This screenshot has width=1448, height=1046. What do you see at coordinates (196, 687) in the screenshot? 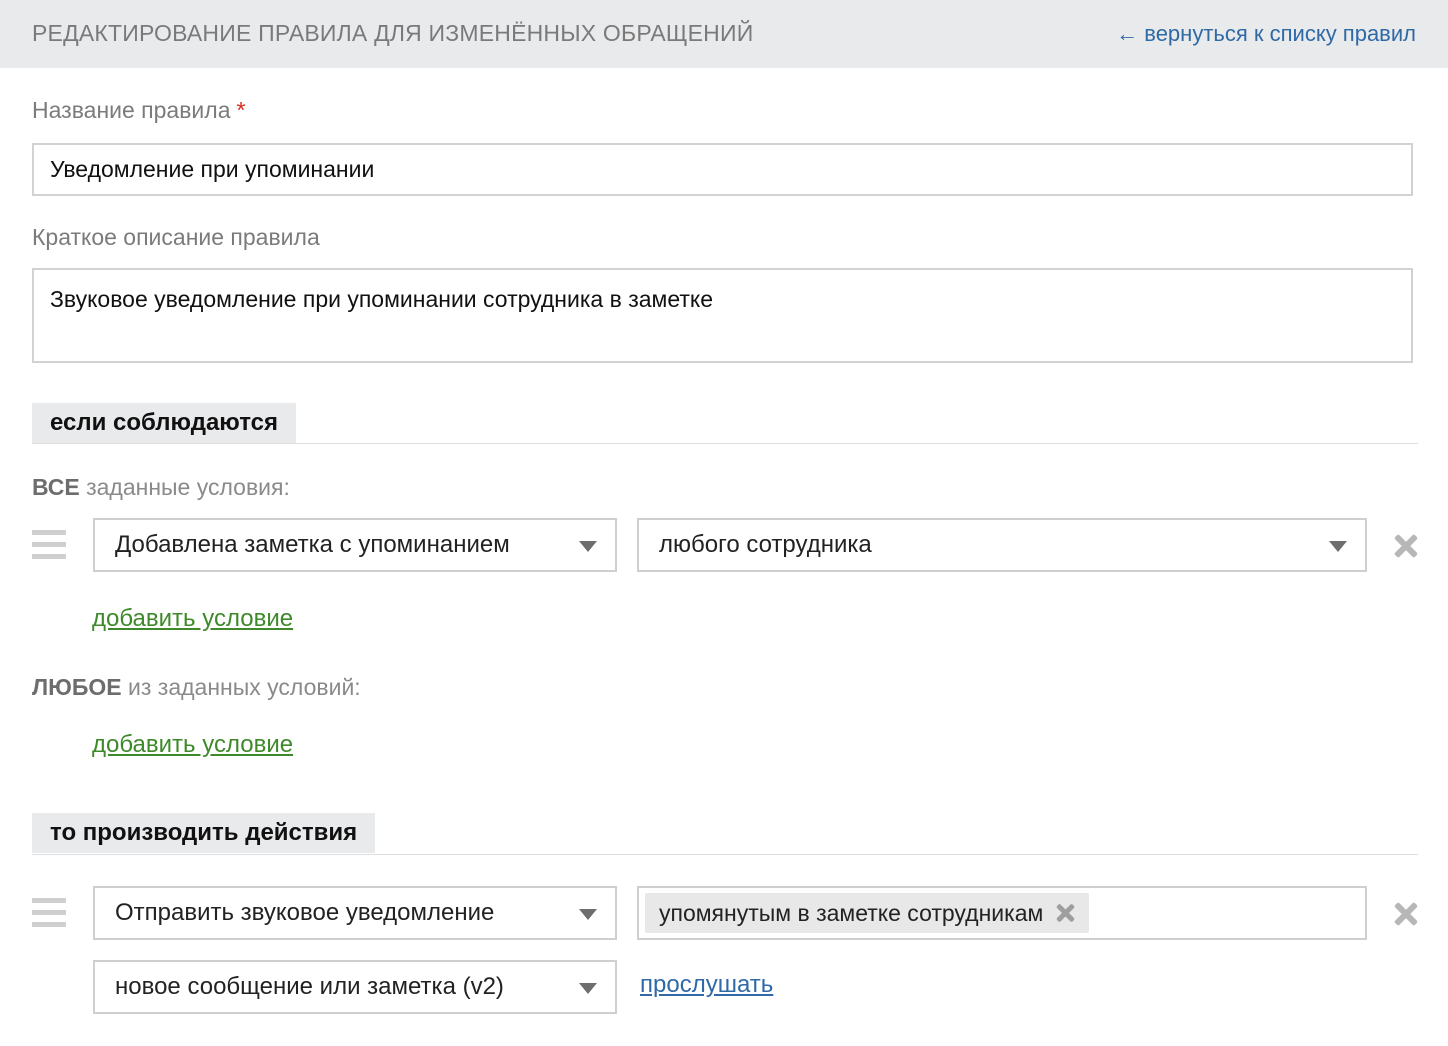
I see `any-conditions-title: ЛЮБОЕ из заданных условий:` at bounding box center [196, 687].